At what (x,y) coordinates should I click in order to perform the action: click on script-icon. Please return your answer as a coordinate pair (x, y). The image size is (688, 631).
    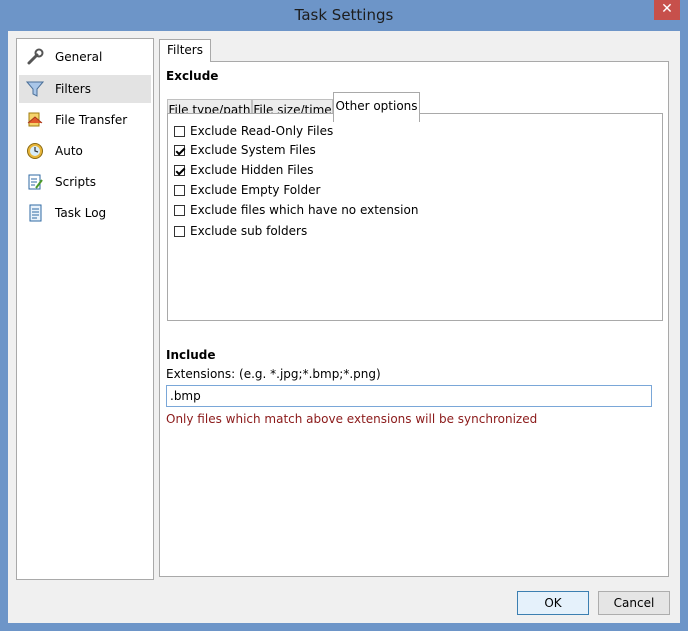
    Looking at the image, I should click on (35, 182).